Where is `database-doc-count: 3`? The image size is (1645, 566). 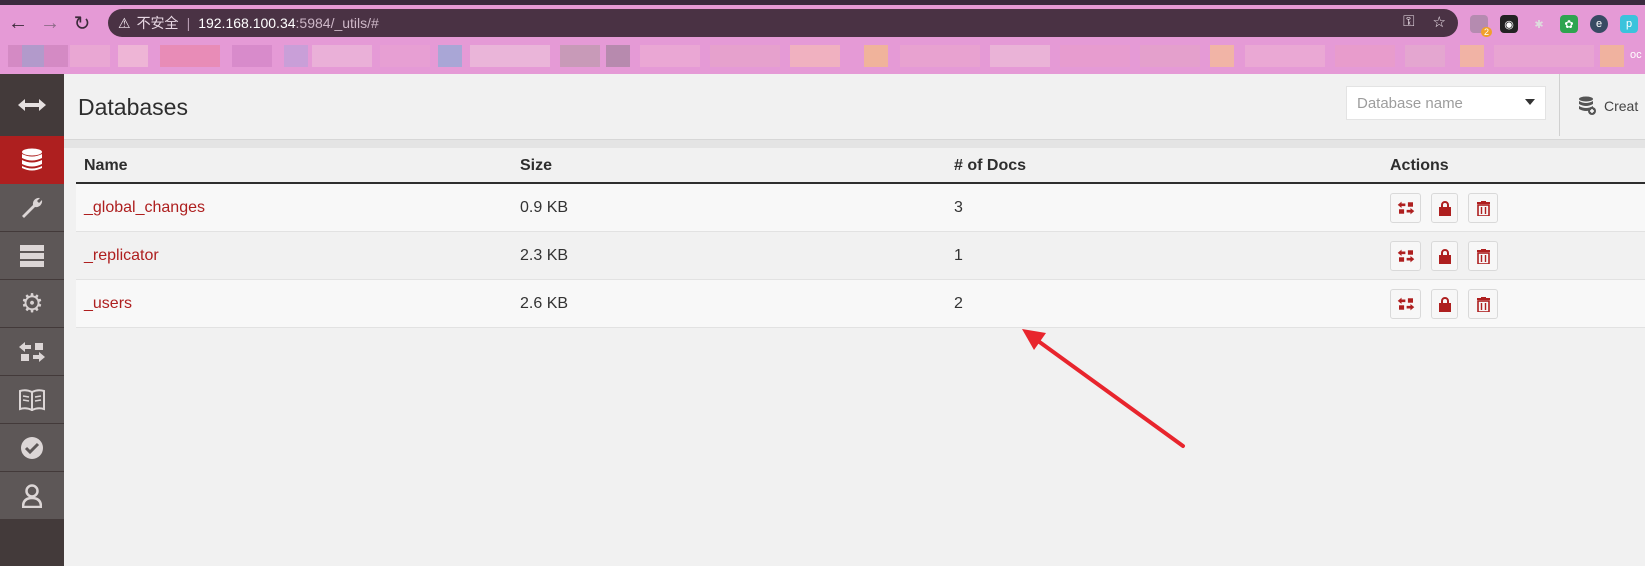
database-doc-count: 3 is located at coordinates (958, 207).